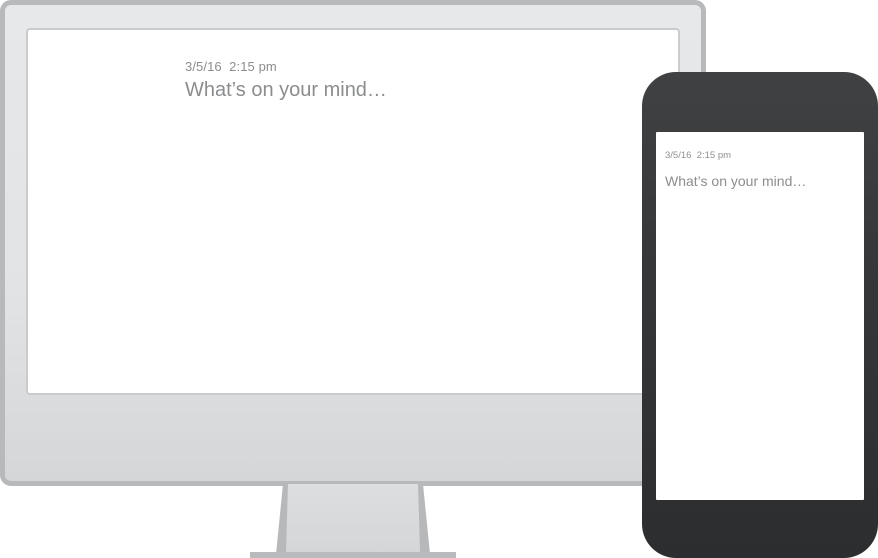 The height and width of the screenshot is (558, 878). What do you see at coordinates (353, 518) in the screenshot?
I see `monitor-stand-neck-inner` at bounding box center [353, 518].